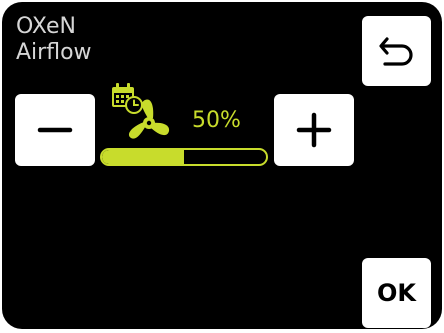 The width and height of the screenshot is (444, 333). Describe the element at coordinates (149, 119) in the screenshot. I see `fan-icon` at that location.